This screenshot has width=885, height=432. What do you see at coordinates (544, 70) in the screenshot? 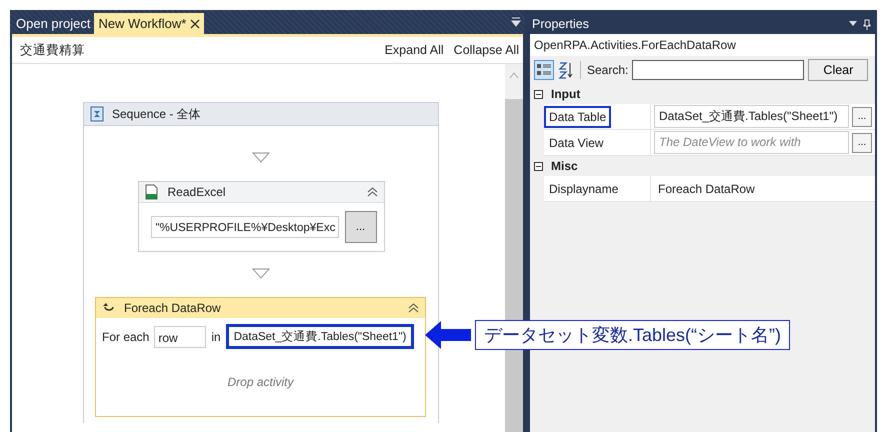
I see `categorized-icon` at bounding box center [544, 70].